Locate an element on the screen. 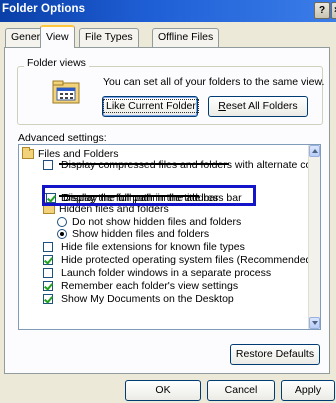  show-hidden-radio is located at coordinates (62, 234).